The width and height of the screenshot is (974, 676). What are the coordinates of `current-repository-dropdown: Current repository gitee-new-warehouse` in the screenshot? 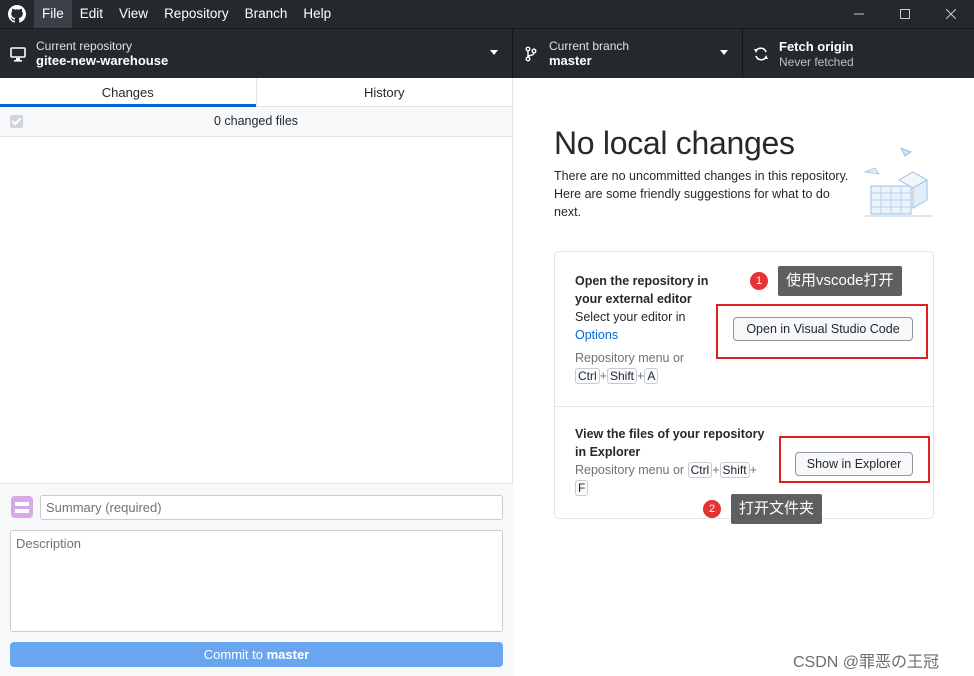 It's located at (256, 54).